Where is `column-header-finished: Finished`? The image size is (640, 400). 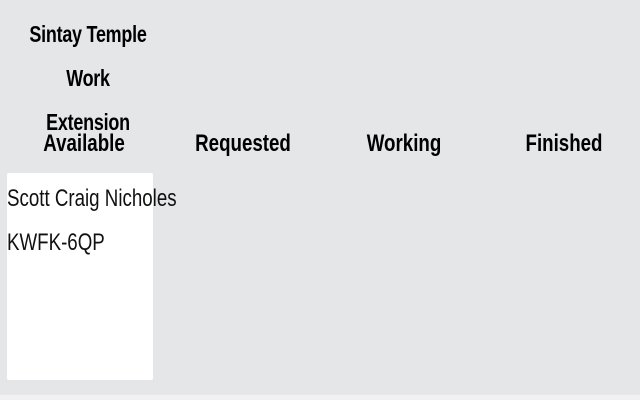 column-header-finished: Finished is located at coordinates (564, 143).